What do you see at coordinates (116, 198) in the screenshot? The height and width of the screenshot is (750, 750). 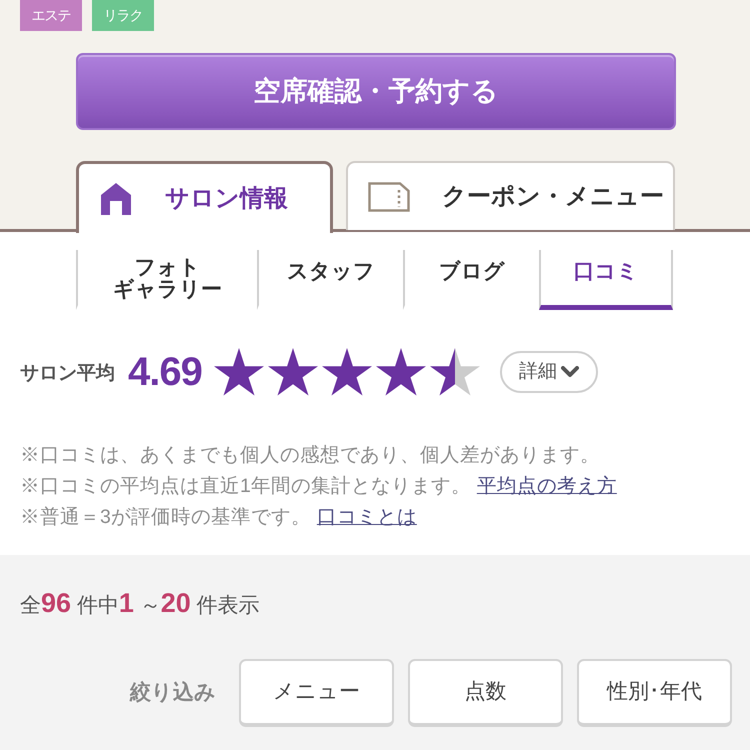 I see `house-icon` at bounding box center [116, 198].